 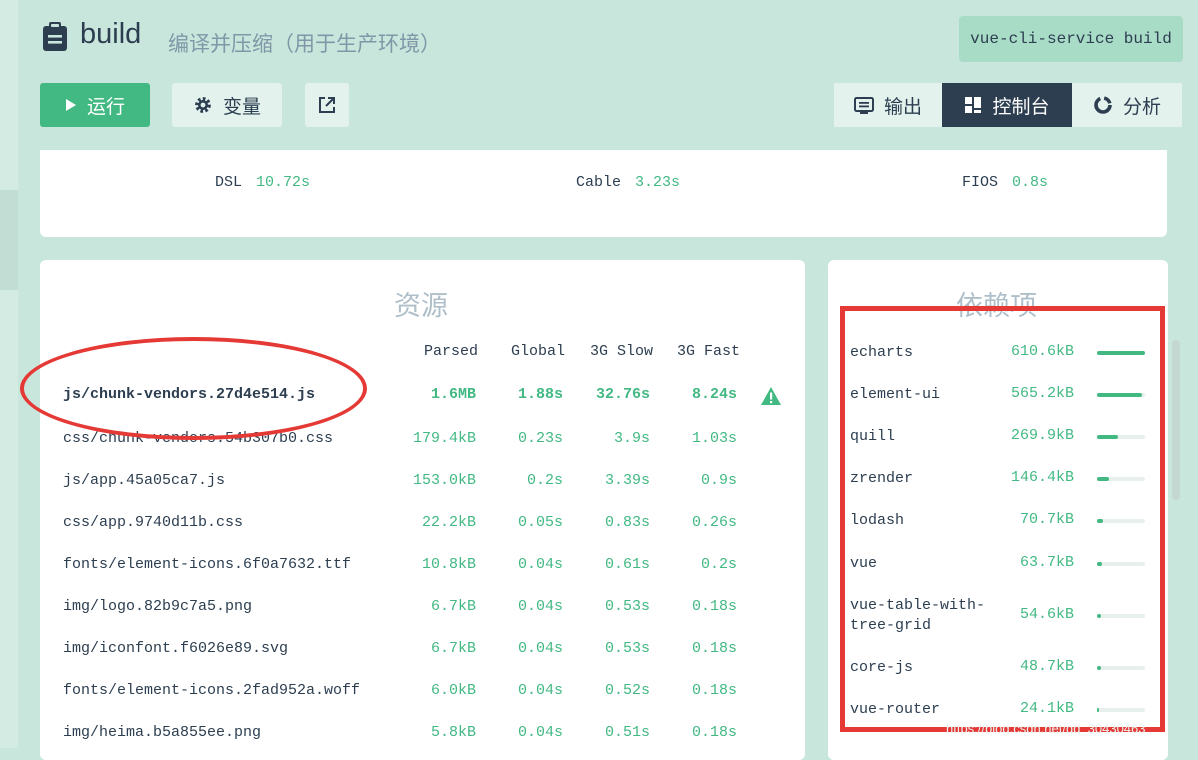 I want to click on asset-global-value: 0.23s, so click(x=540, y=438).